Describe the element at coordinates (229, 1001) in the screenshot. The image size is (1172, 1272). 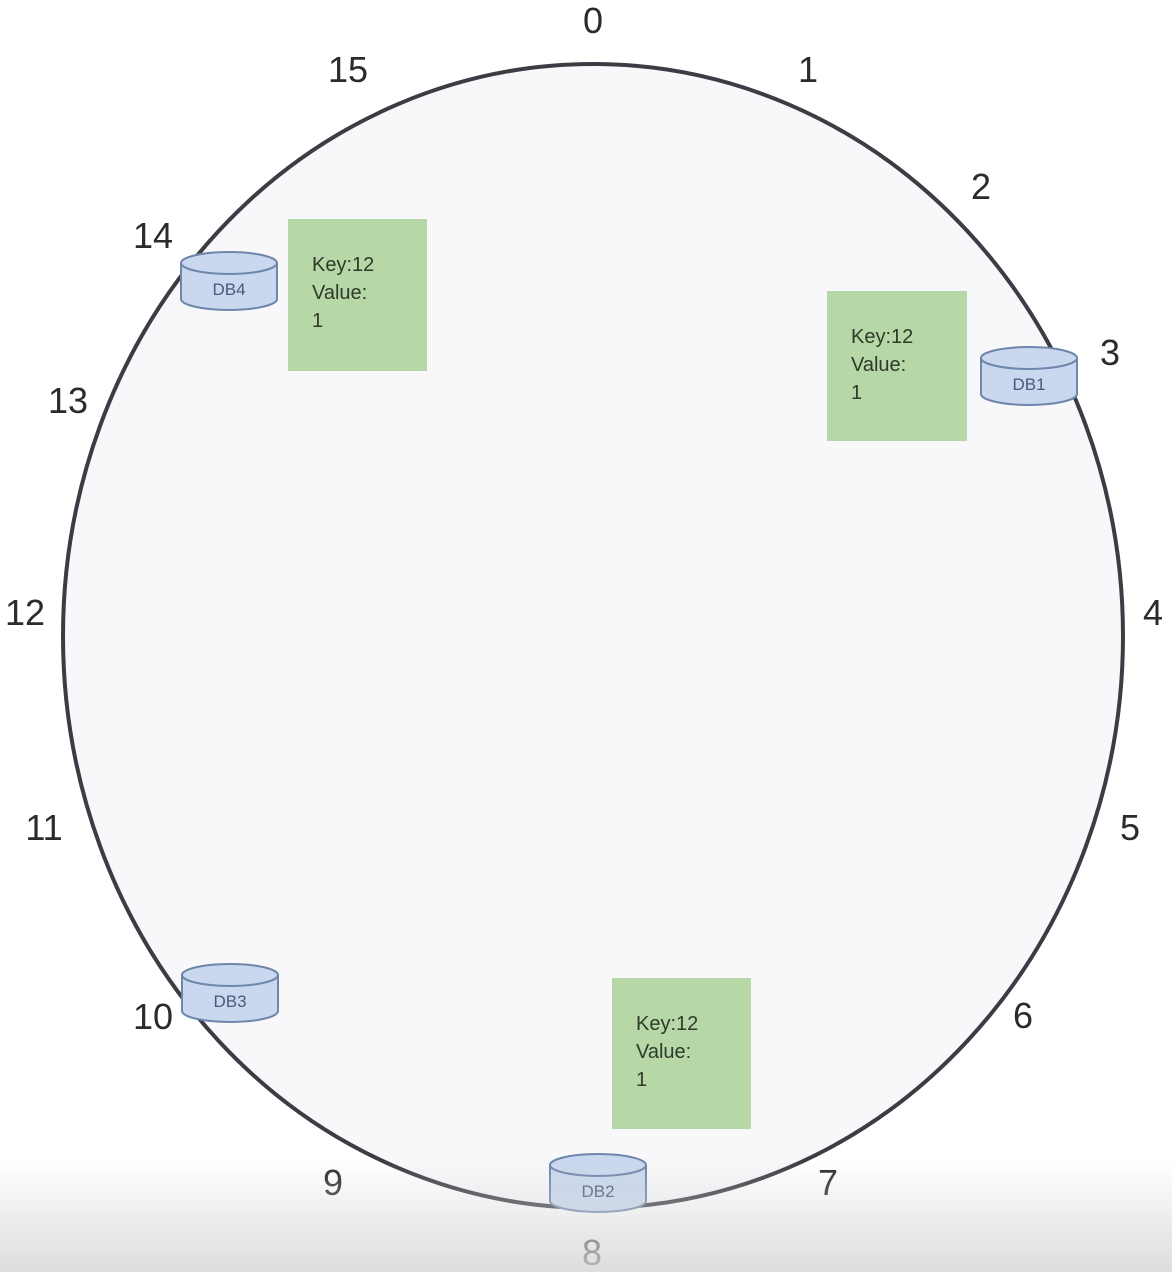
I see `database-label: DB3` at that location.